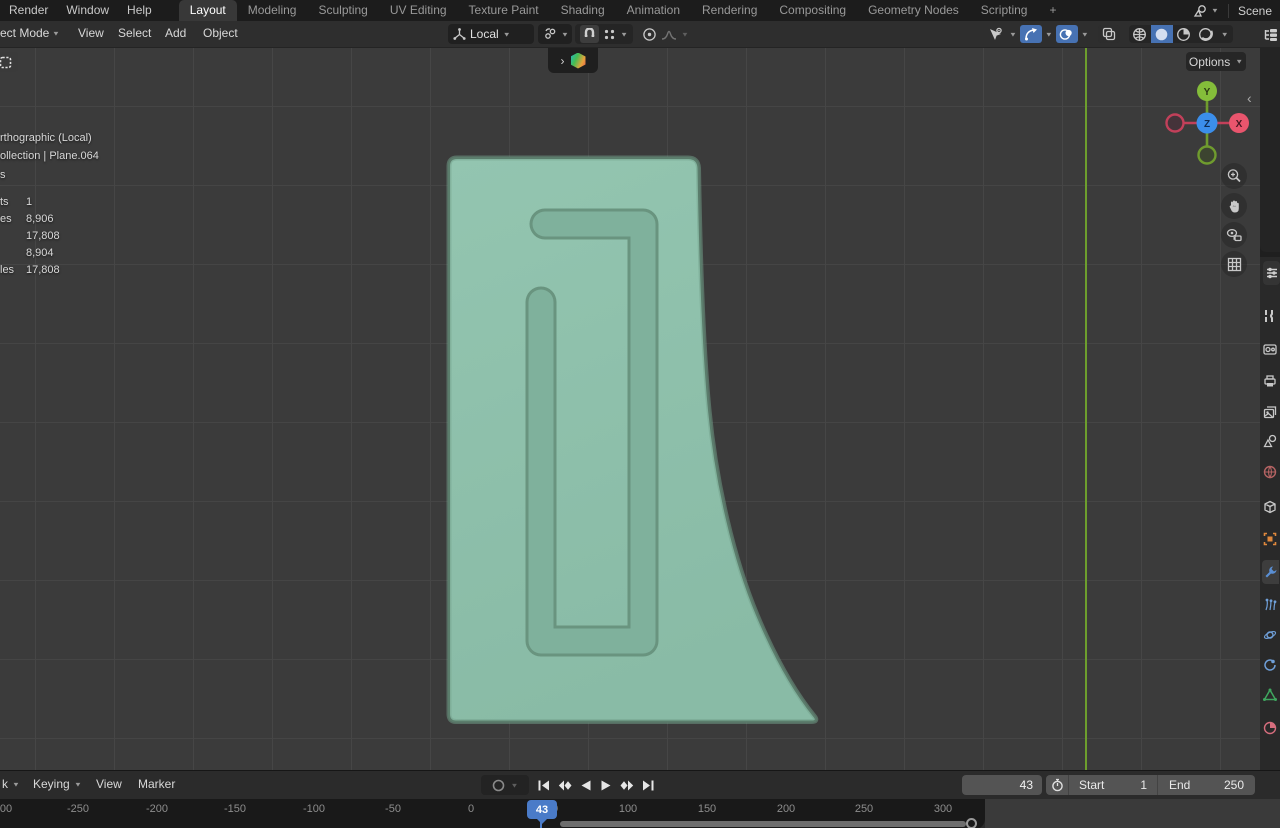 The height and width of the screenshot is (828, 1280). What do you see at coordinates (563, 61) in the screenshot?
I see `expand-arrow-icon: ›` at bounding box center [563, 61].